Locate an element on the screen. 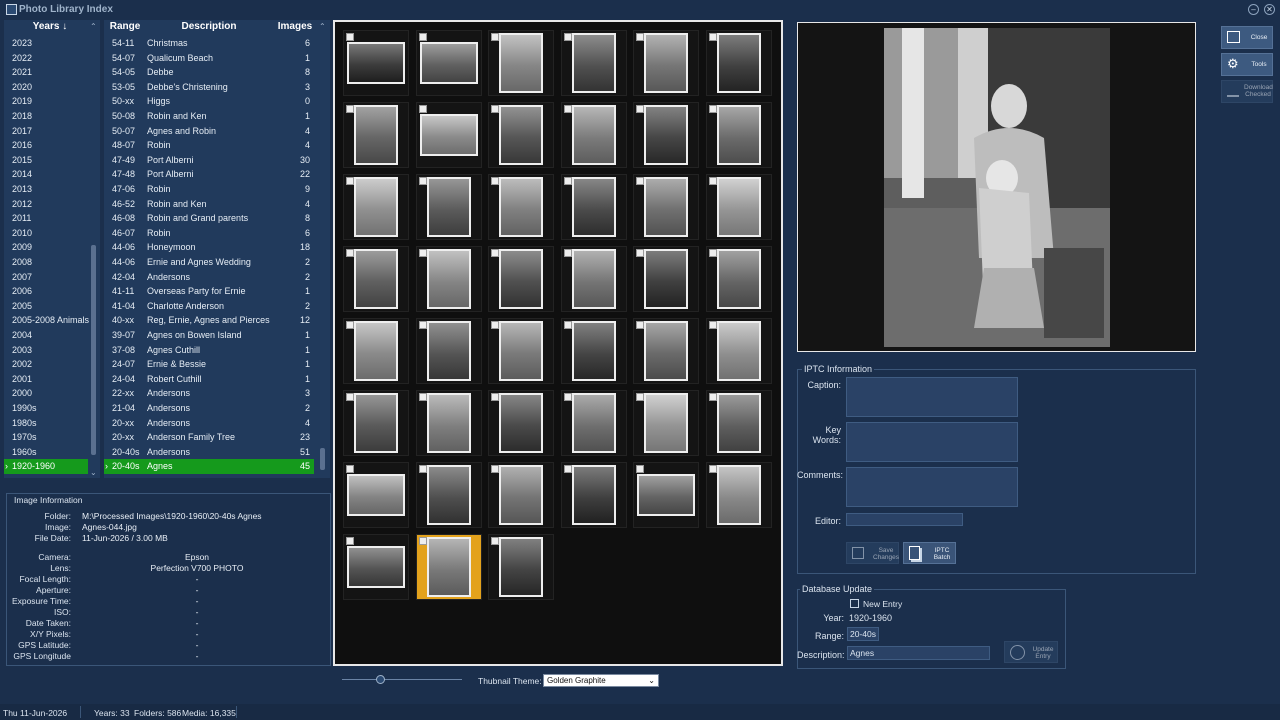  range-row: 47-06 Robin 9 is located at coordinates (209, 189).